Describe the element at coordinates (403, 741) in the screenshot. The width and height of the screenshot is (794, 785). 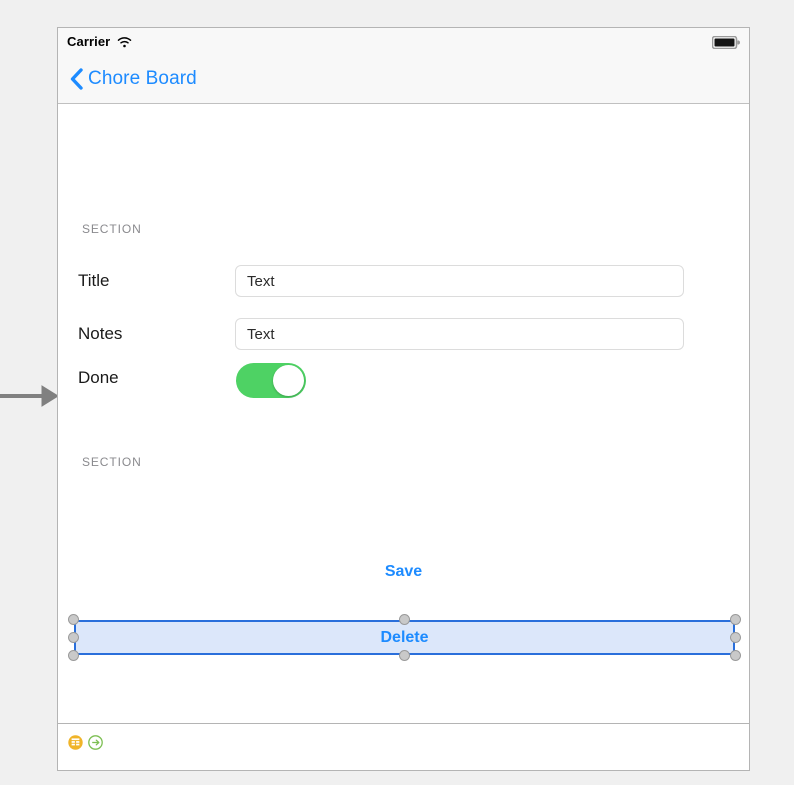
I see `dock-bar` at that location.